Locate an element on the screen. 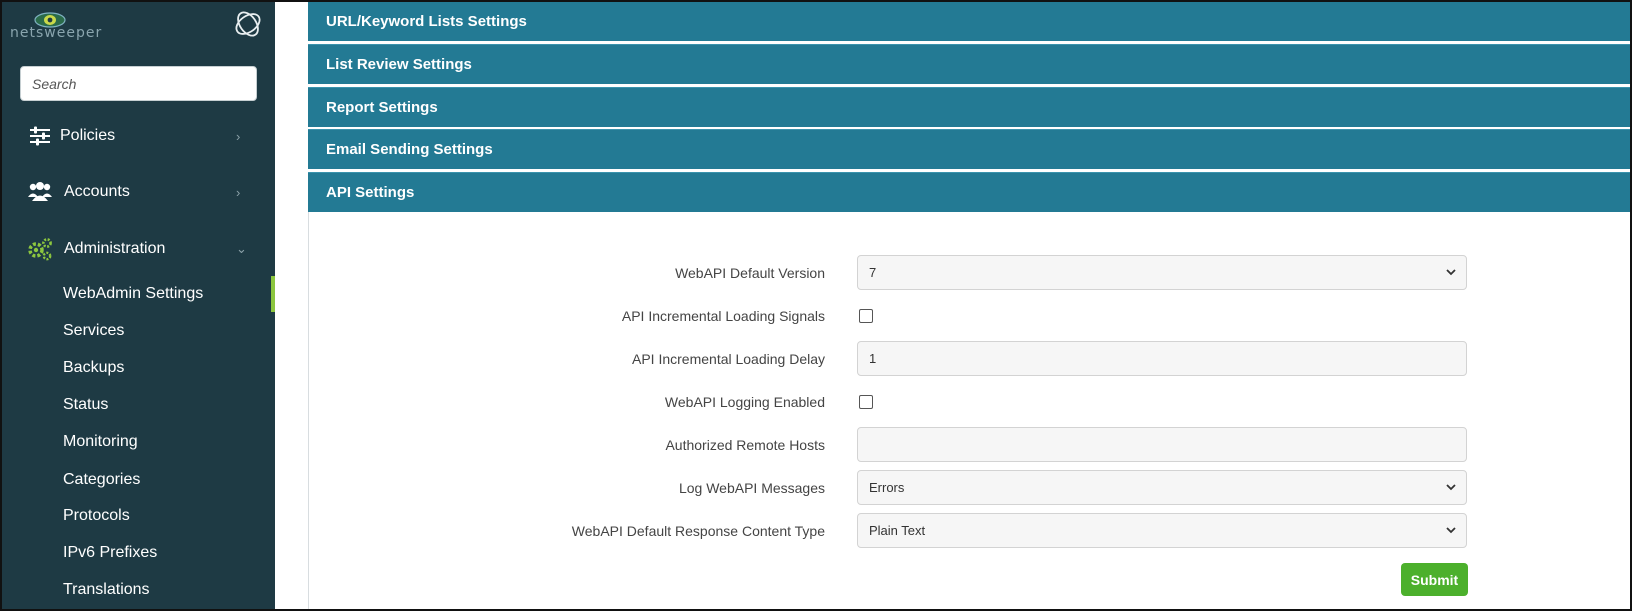 Image resolution: width=1632 pixels, height=611 pixels. section-report-settings: Report Settings is located at coordinates (969, 107).